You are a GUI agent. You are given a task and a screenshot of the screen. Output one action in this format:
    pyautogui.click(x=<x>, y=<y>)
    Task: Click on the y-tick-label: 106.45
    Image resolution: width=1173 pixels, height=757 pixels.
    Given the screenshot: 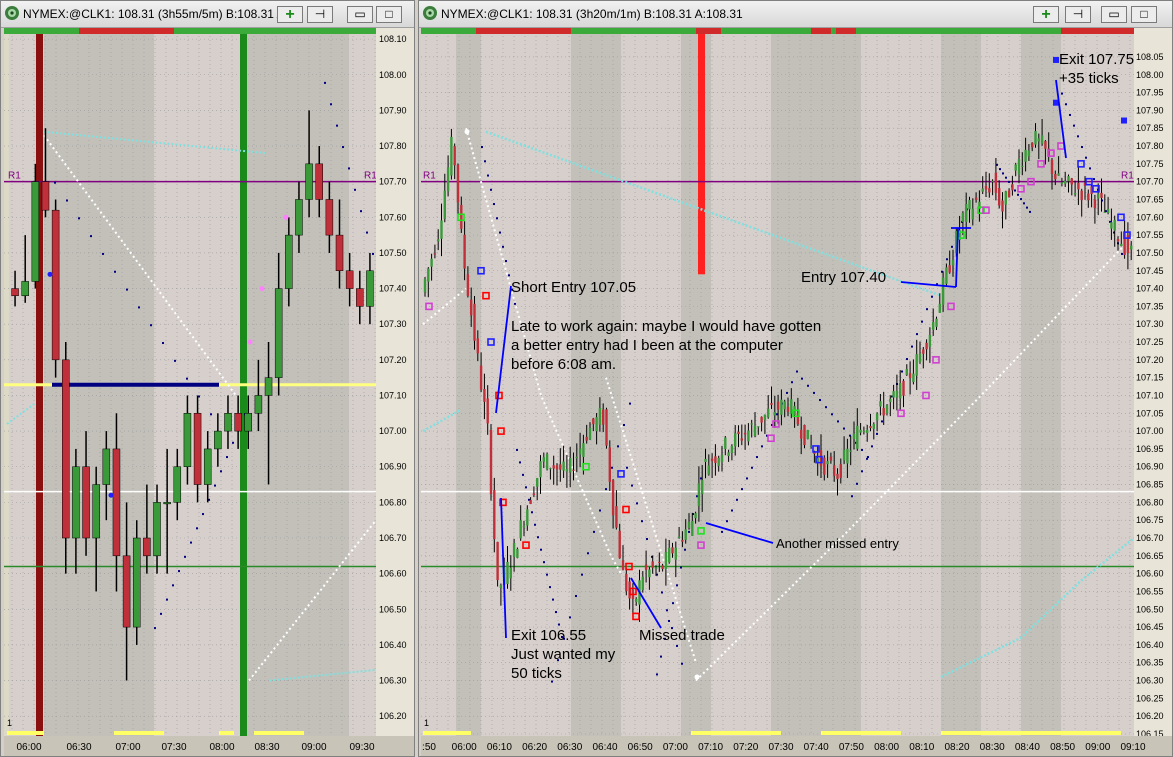 What is the action you would take?
    pyautogui.click(x=1150, y=627)
    